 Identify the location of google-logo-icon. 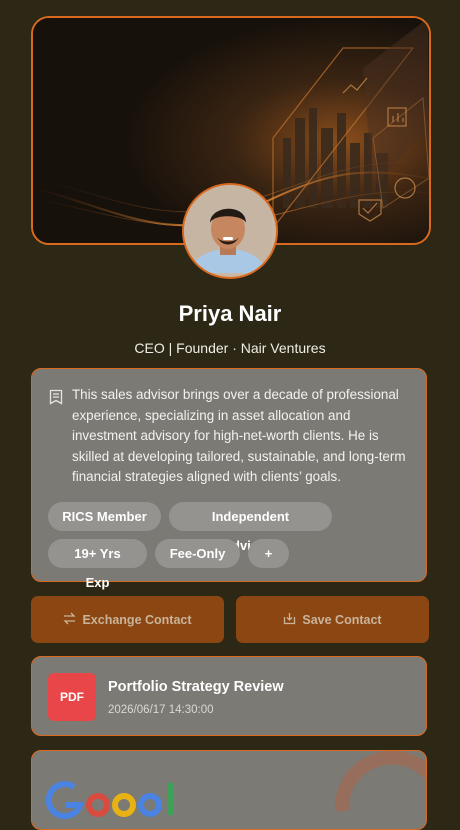
(110, 801).